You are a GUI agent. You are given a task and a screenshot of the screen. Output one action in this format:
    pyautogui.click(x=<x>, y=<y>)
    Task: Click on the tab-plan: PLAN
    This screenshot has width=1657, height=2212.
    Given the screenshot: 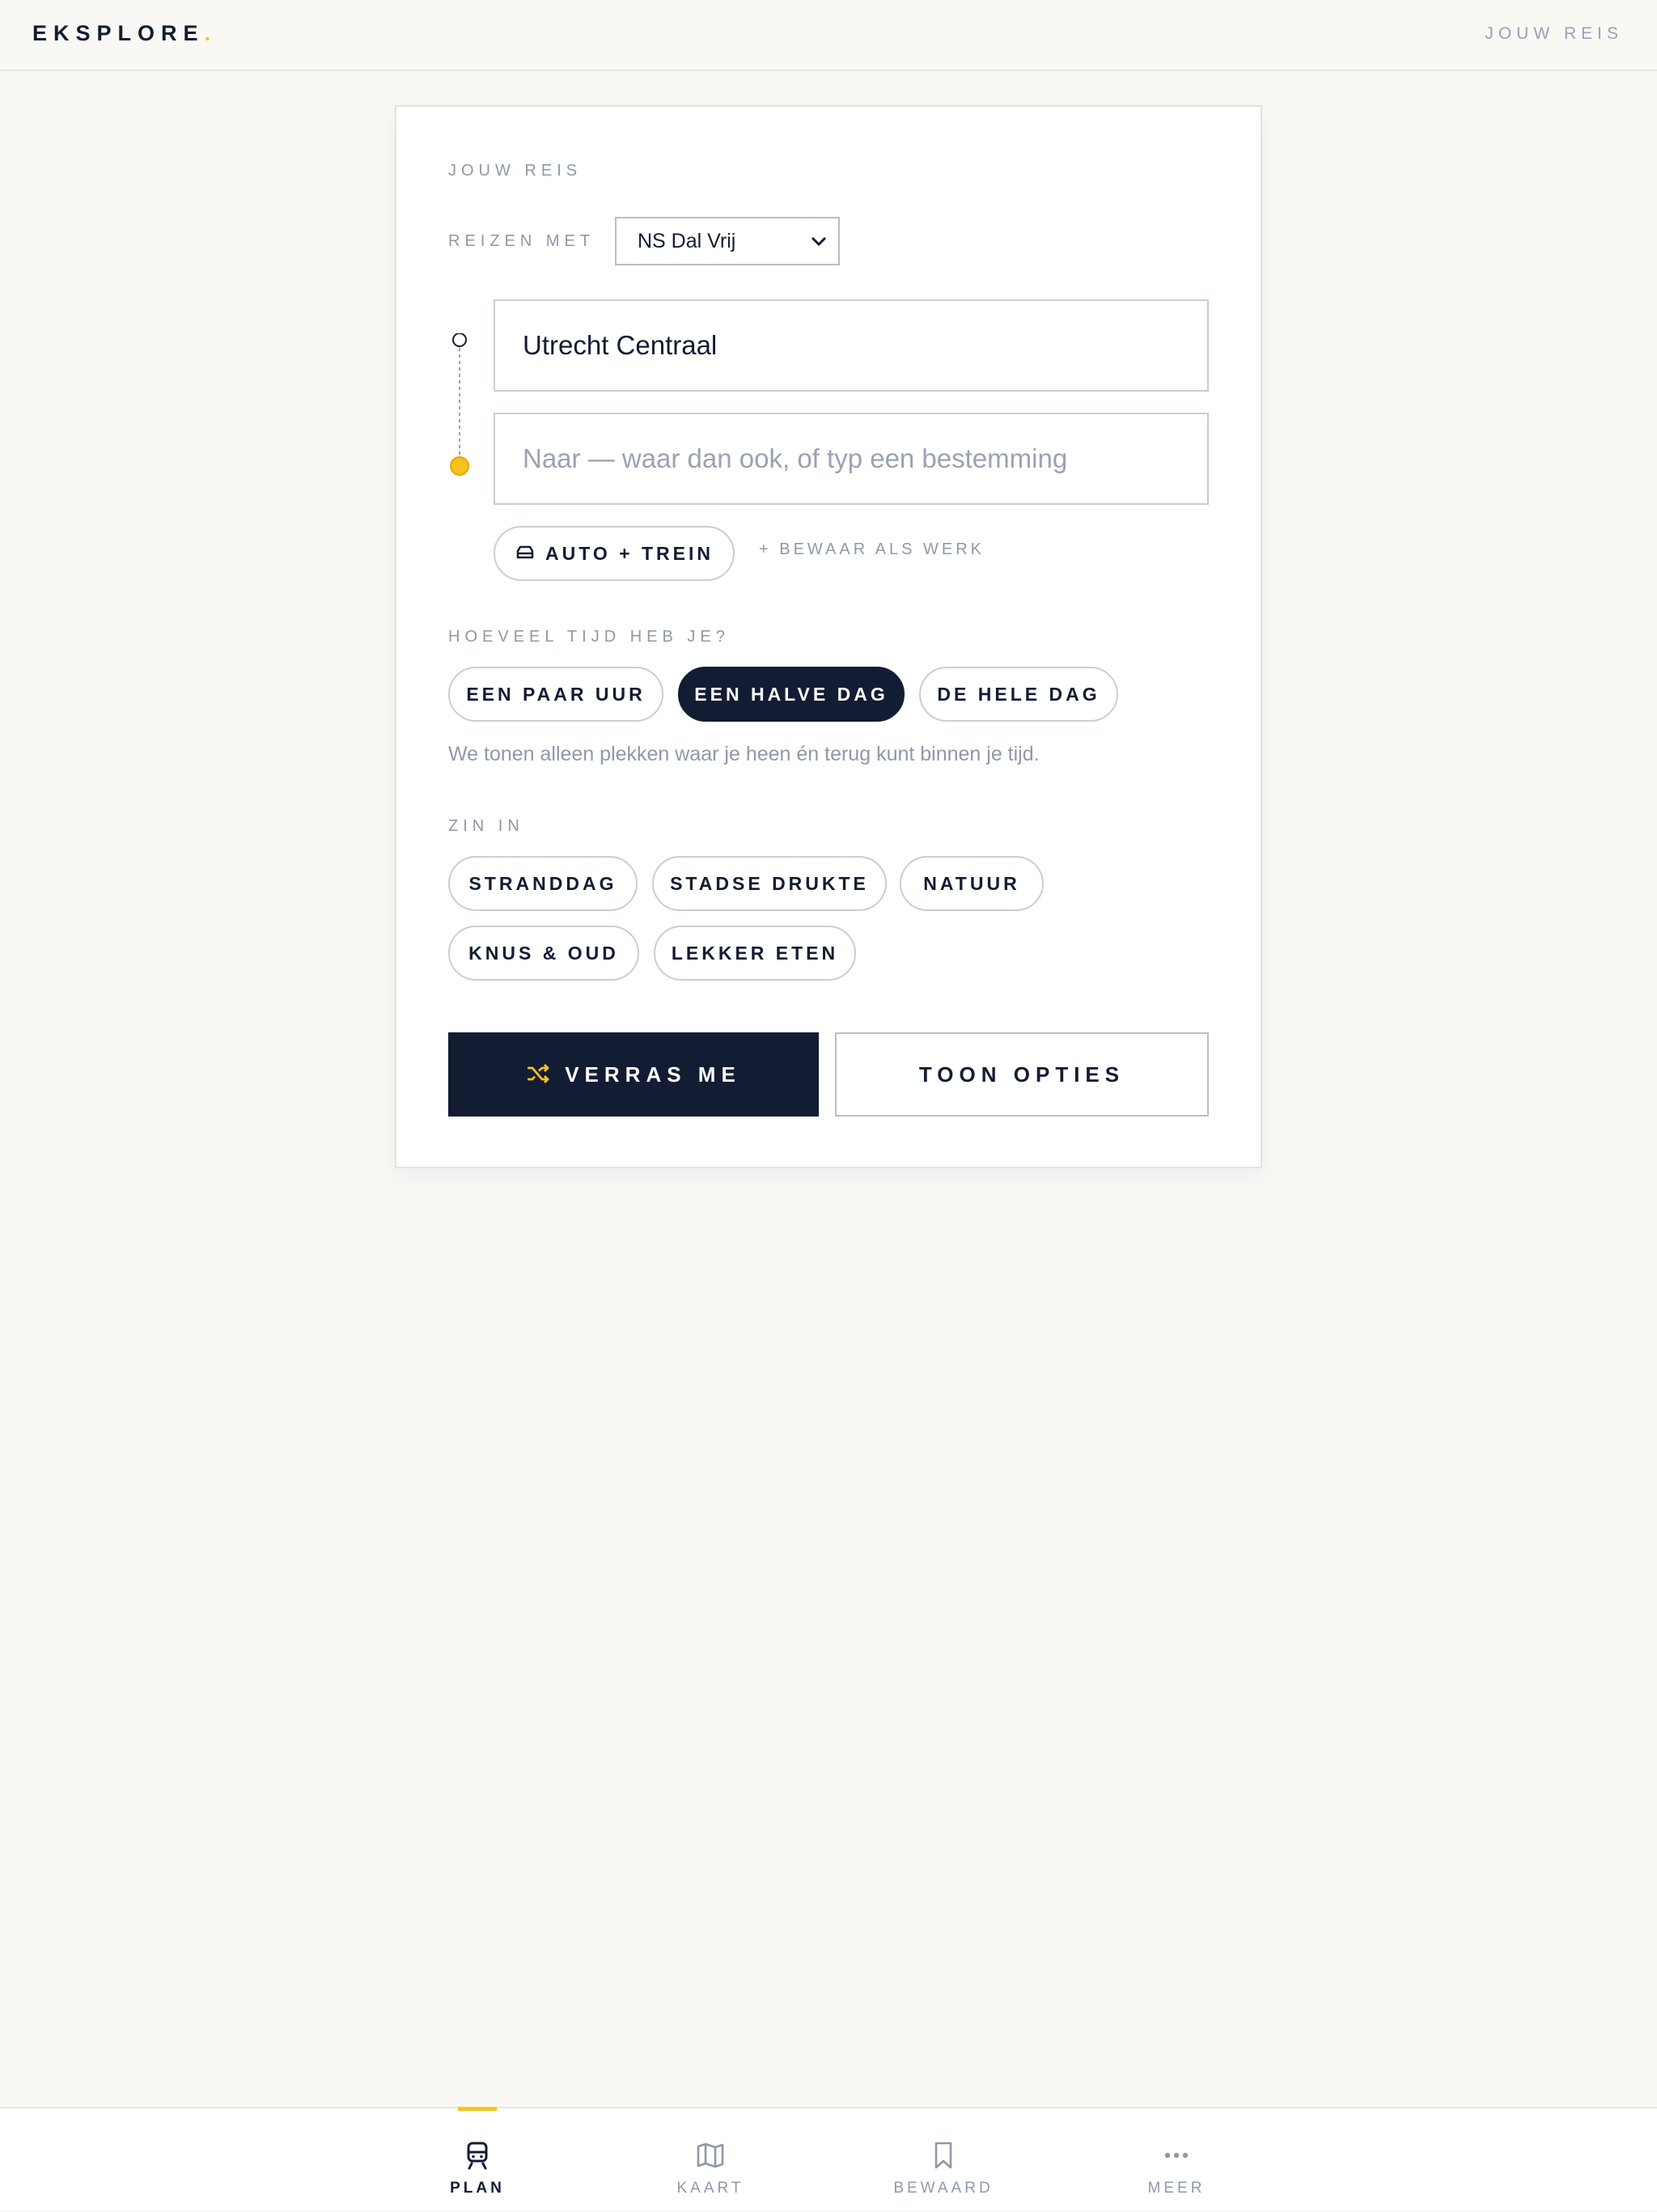 What is the action you would take?
    pyautogui.click(x=477, y=2159)
    